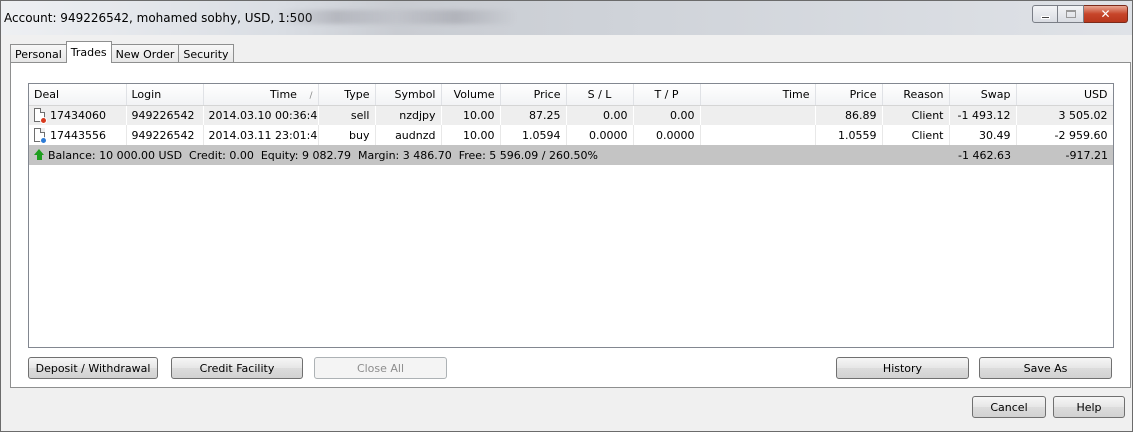  I want to click on credit-facility-button: Credit Facility, so click(237, 368).